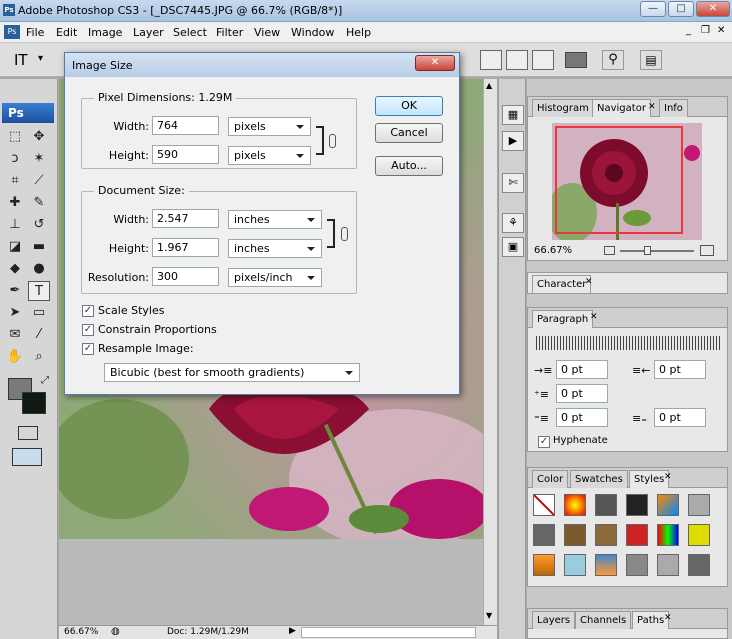  Describe the element at coordinates (491, 60) in the screenshot. I see `align-left-icon` at that location.